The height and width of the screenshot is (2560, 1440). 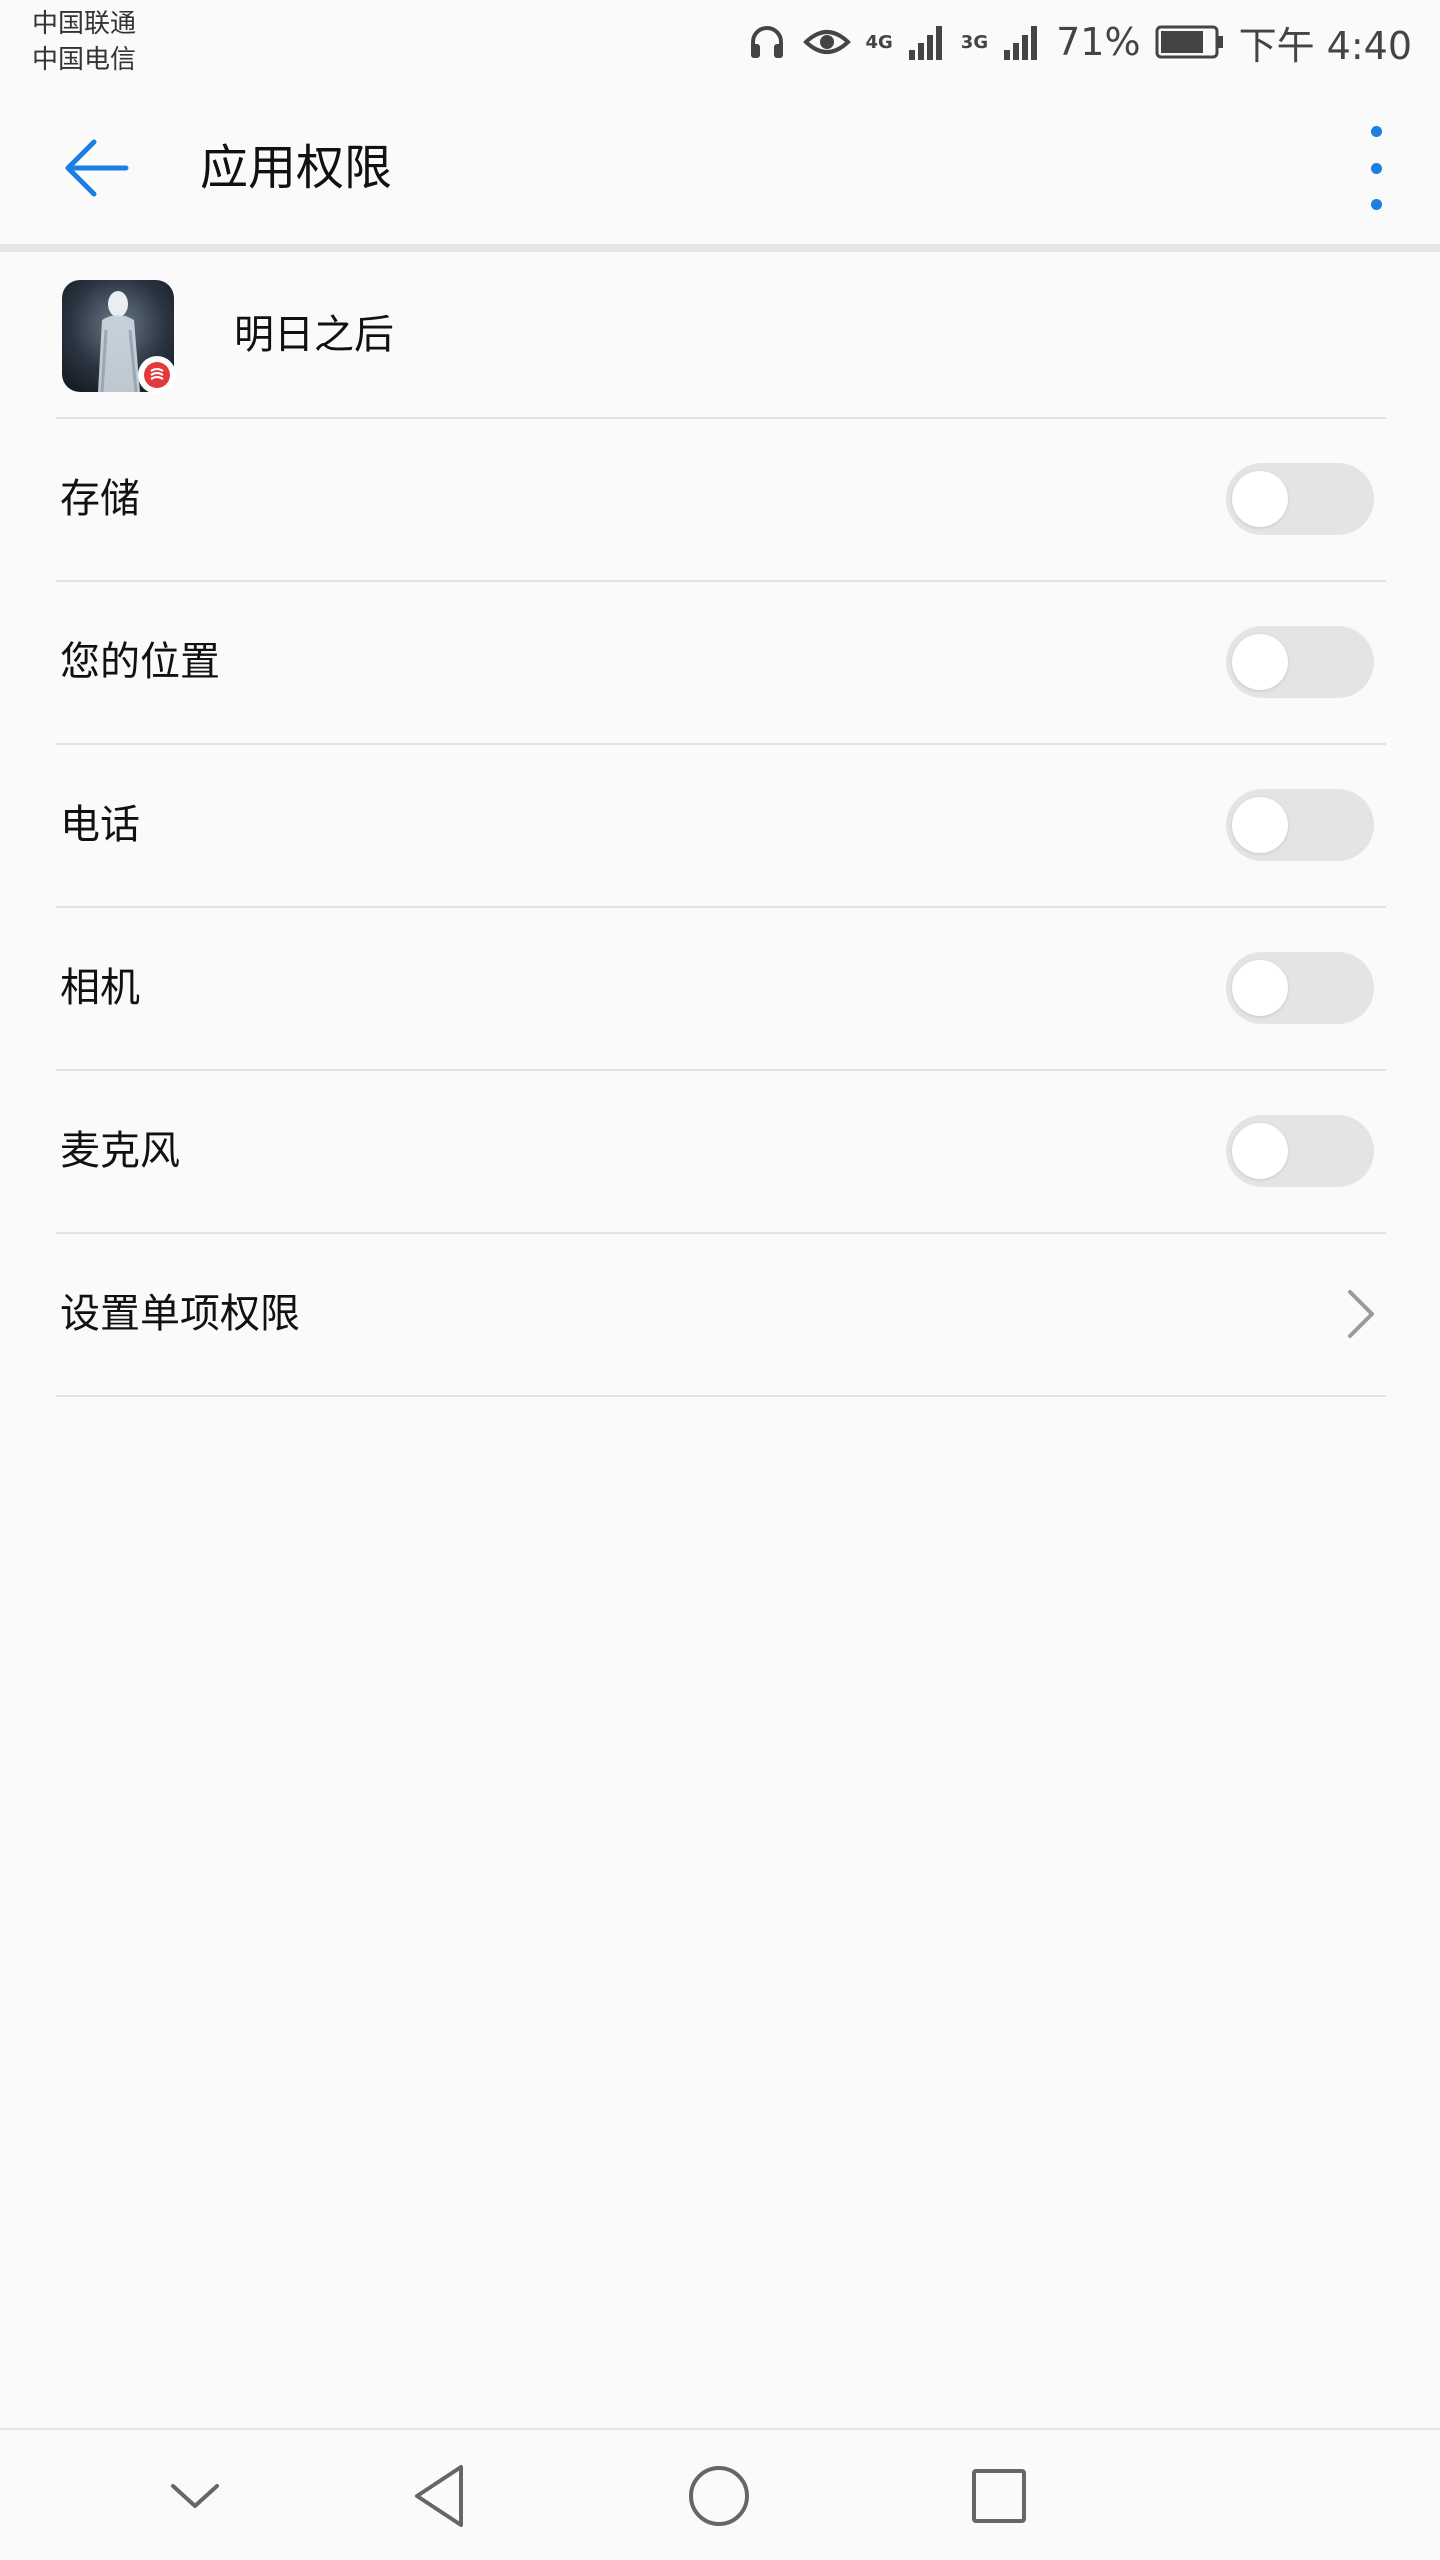 What do you see at coordinates (720, 989) in the screenshot?
I see `permission-row-camera: 相机` at bounding box center [720, 989].